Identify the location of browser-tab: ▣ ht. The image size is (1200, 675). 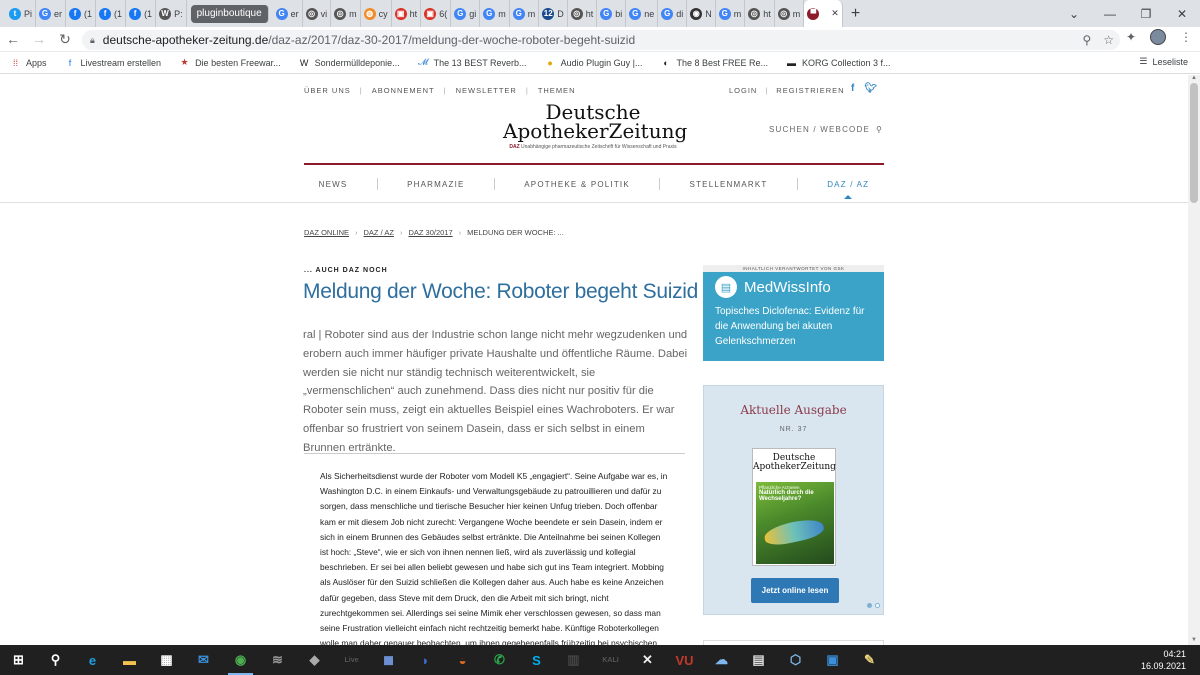
(407, 13).